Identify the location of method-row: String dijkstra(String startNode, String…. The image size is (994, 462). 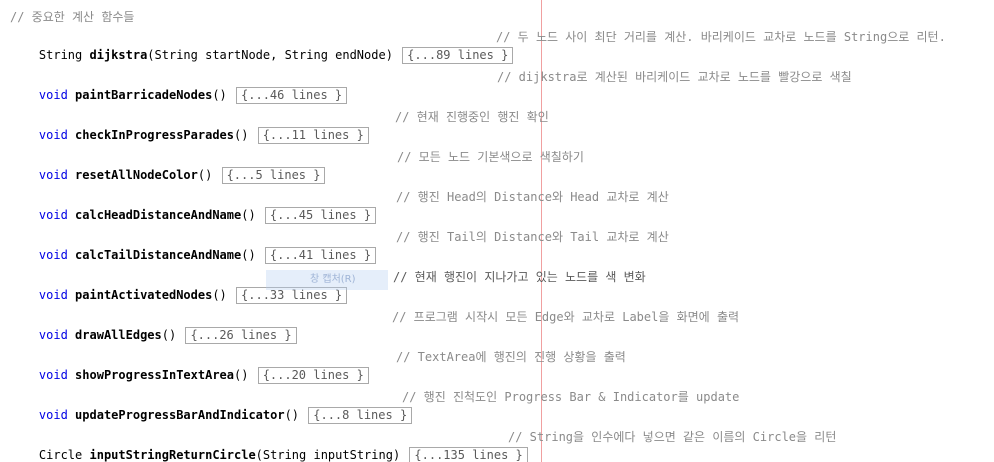
(262, 46).